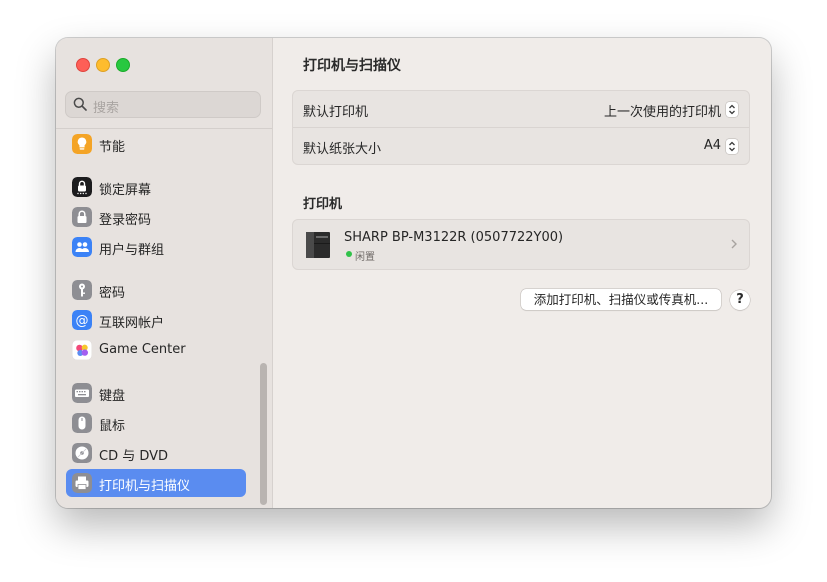 This screenshot has height=582, width=827. Describe the element at coordinates (82, 144) in the screenshot. I see `lightbulb-icon` at that location.